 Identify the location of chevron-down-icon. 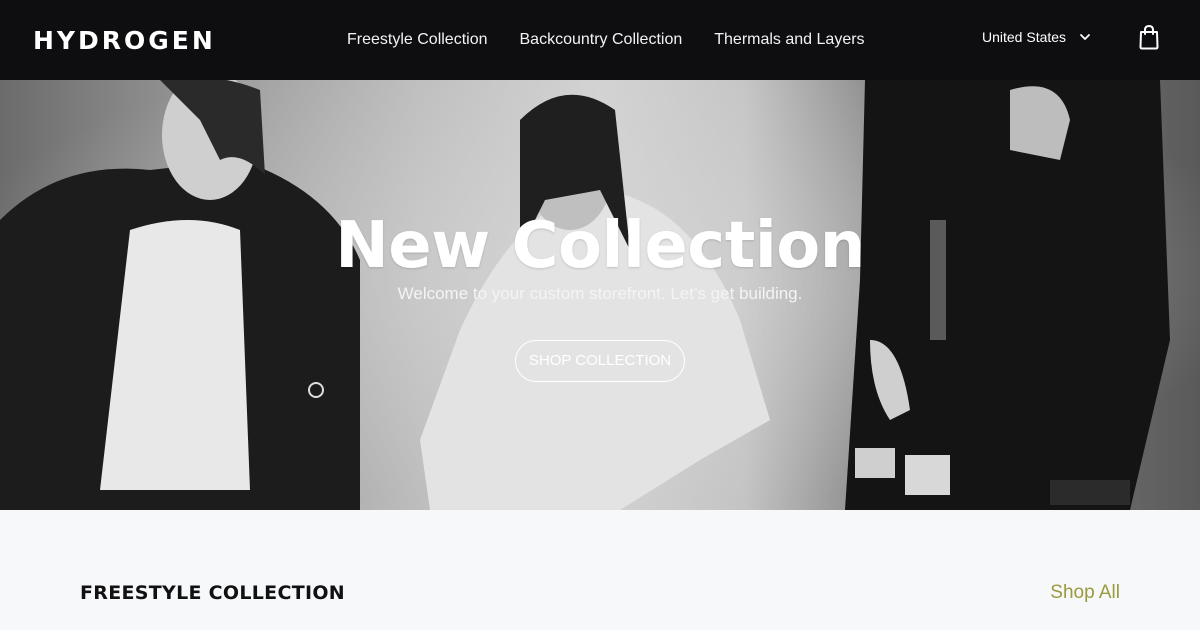
(1085, 37).